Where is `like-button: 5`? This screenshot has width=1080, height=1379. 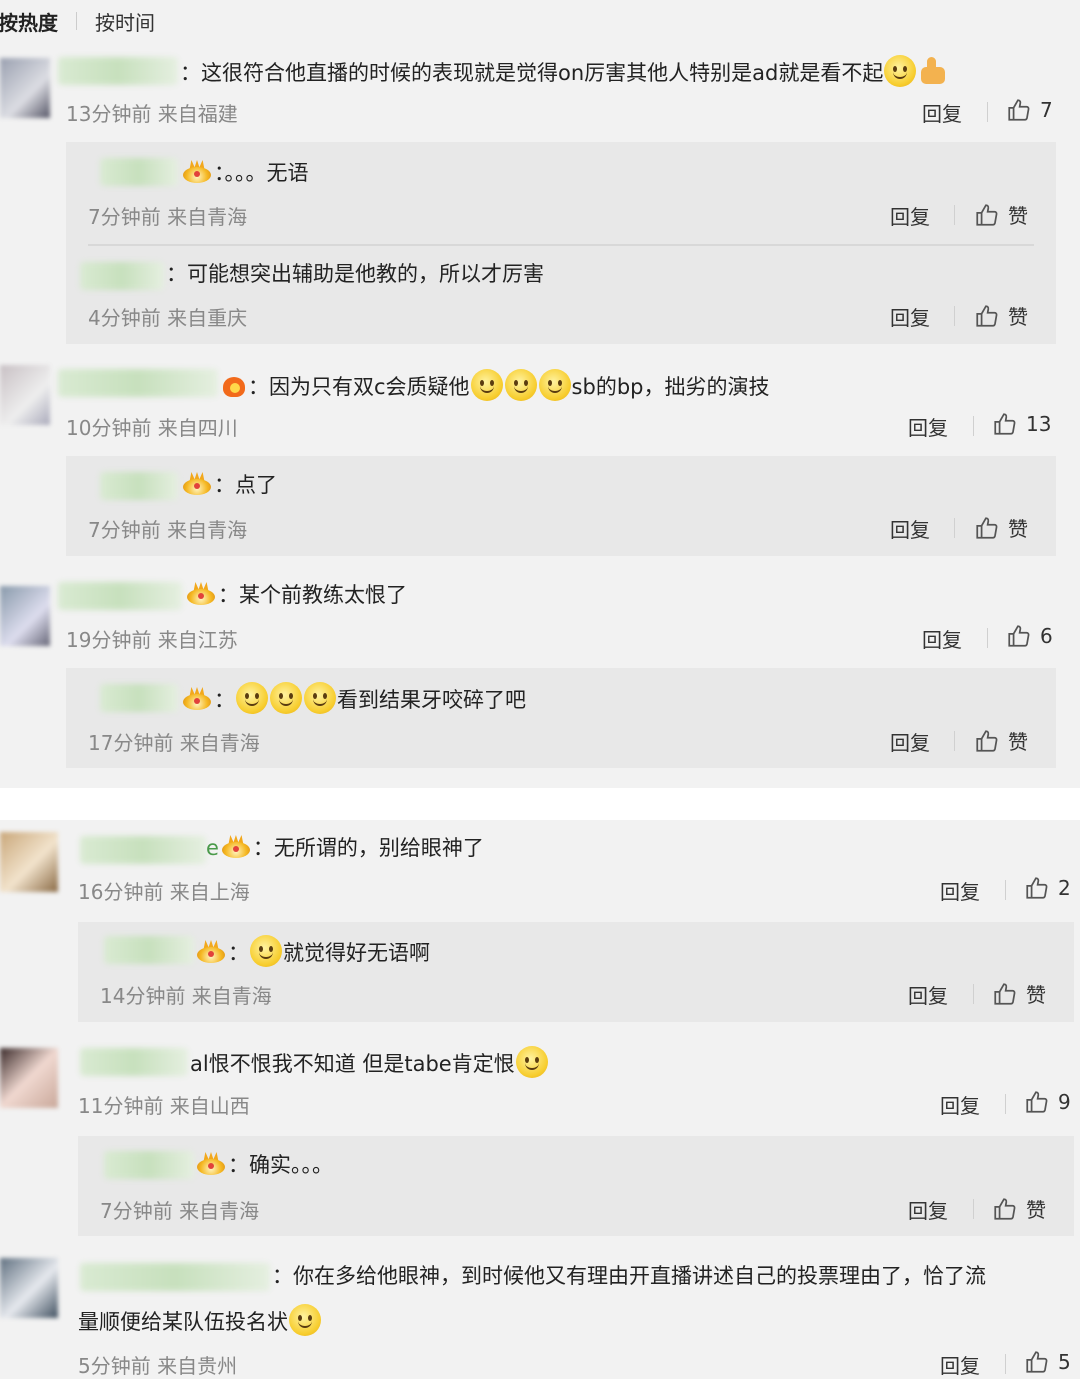
like-button: 5 is located at coordinates (1047, 1362).